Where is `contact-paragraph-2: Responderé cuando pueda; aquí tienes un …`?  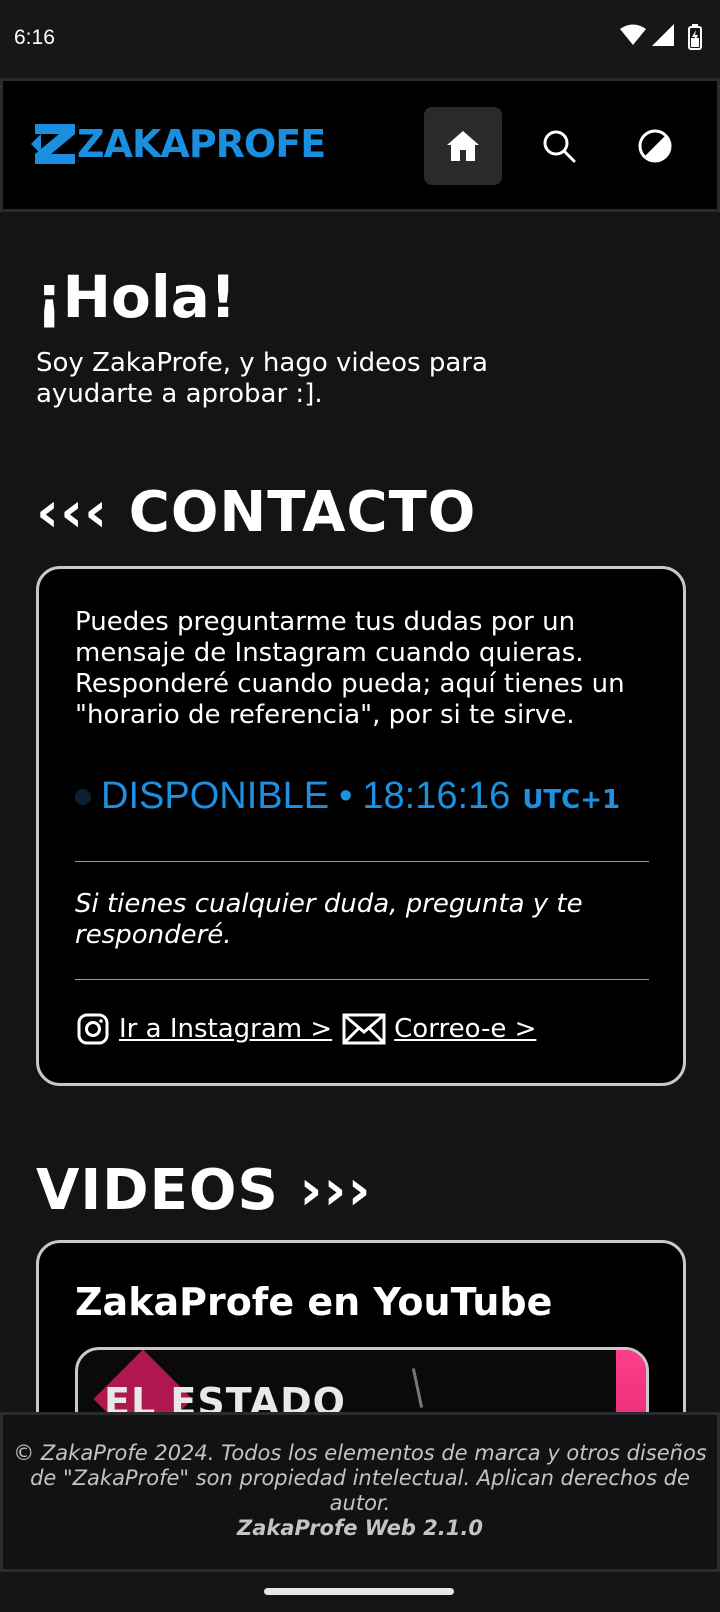
contact-paragraph-2: Responderé cuando pueda; aquí tienes un … is located at coordinates (350, 699).